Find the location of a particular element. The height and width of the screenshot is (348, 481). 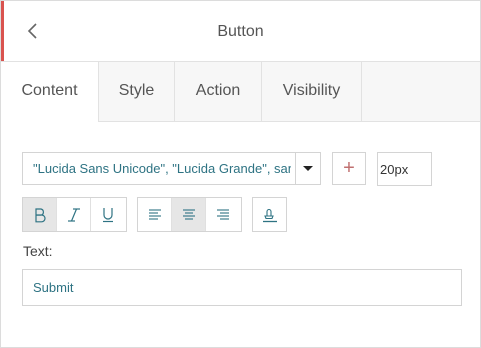

tab-action: Action is located at coordinates (218, 91).